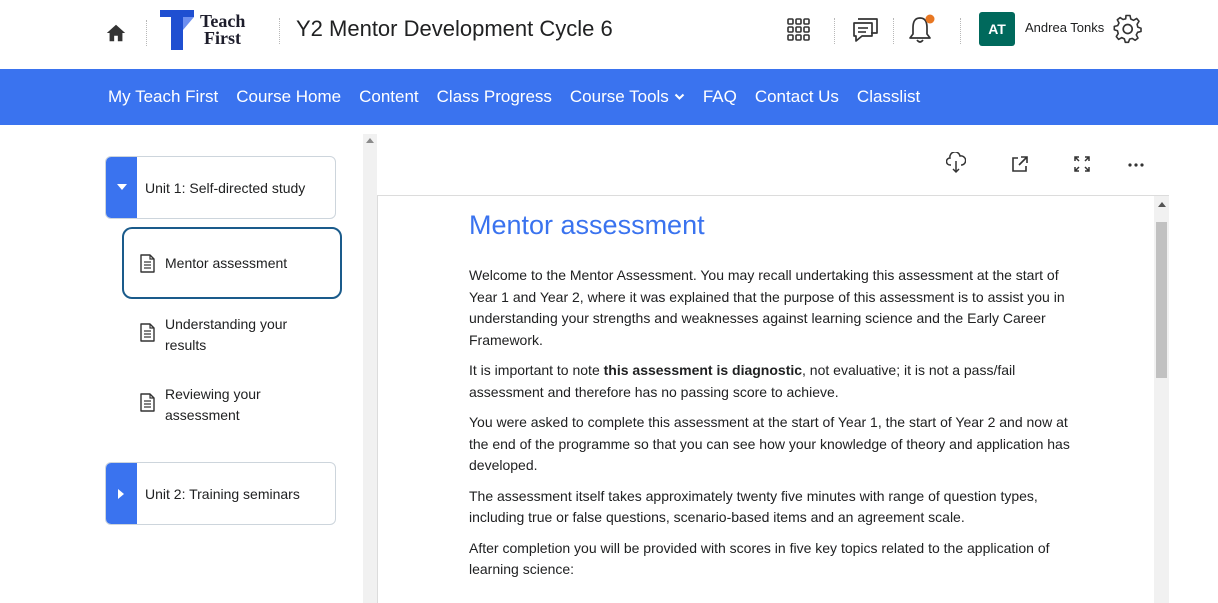 The height and width of the screenshot is (603, 1218). I want to click on topic-label: Reviewing your assessment, so click(213, 405).